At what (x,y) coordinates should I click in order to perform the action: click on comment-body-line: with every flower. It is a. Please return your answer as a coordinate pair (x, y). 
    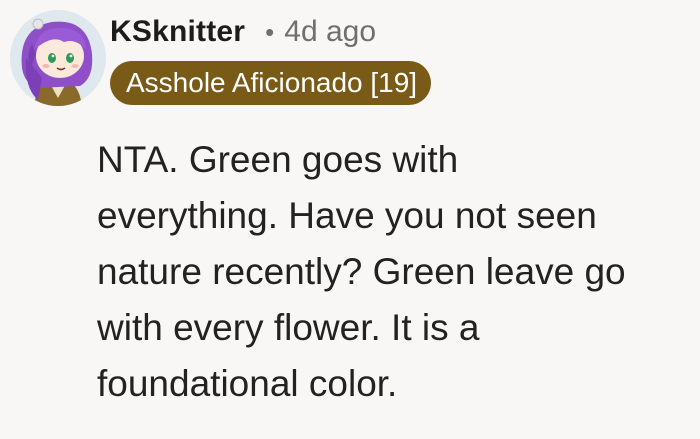
    Looking at the image, I should click on (288, 327).